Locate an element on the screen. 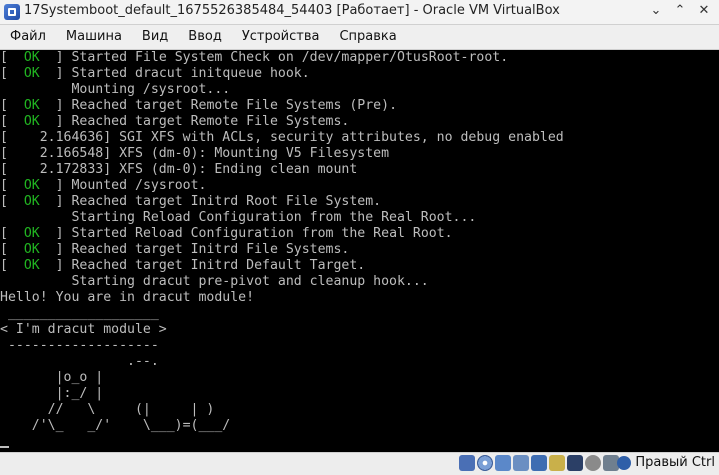  virtualbox-app-icon is located at coordinates (12, 12).